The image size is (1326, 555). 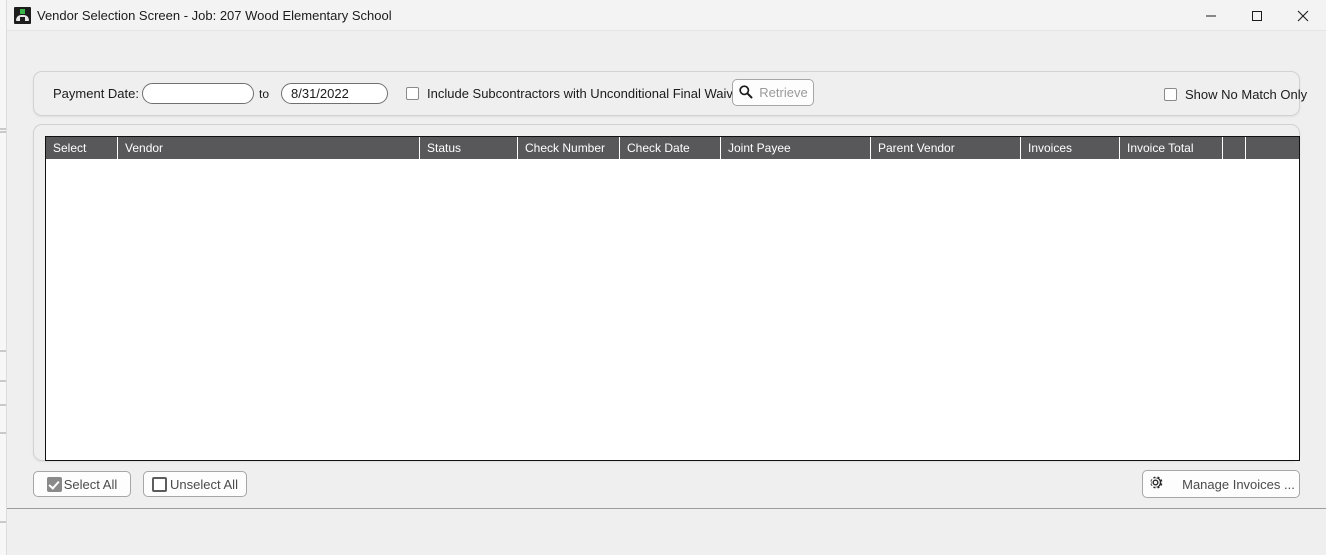 I want to click on app-logo-icon, so click(x=22, y=15).